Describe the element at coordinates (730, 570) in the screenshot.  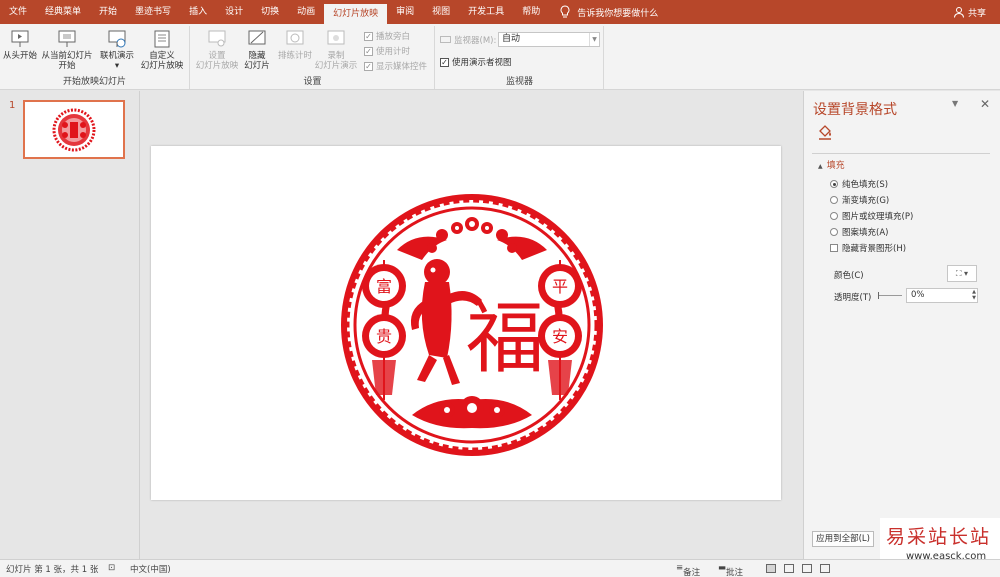
I see `comments-button: ▬ 批注` at that location.